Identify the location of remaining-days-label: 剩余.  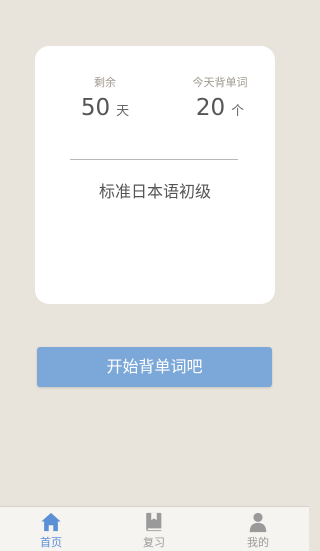
(105, 82).